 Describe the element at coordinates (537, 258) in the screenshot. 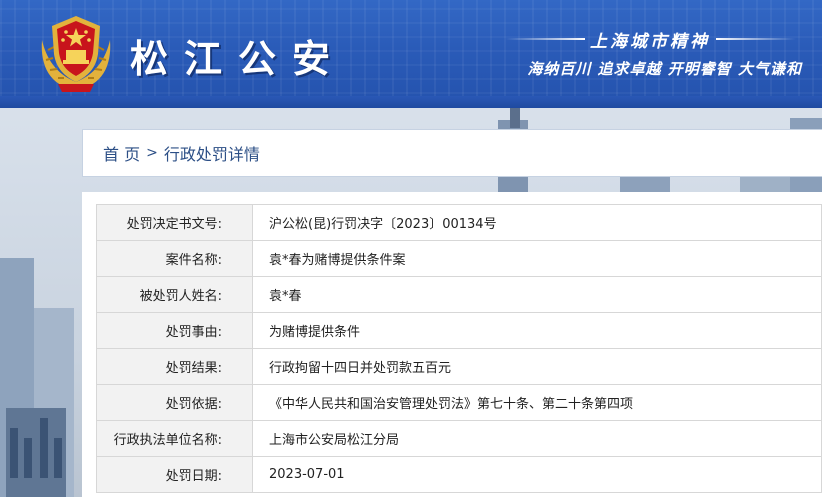

I see `row-value: 袁*春为赌博提供条件案` at that location.